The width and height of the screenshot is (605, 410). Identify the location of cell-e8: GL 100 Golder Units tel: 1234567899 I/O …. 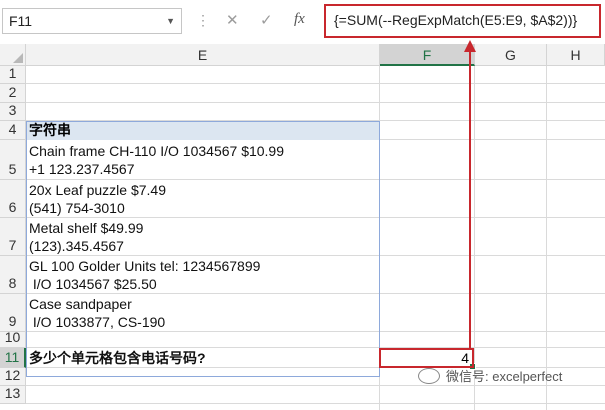
(144, 275).